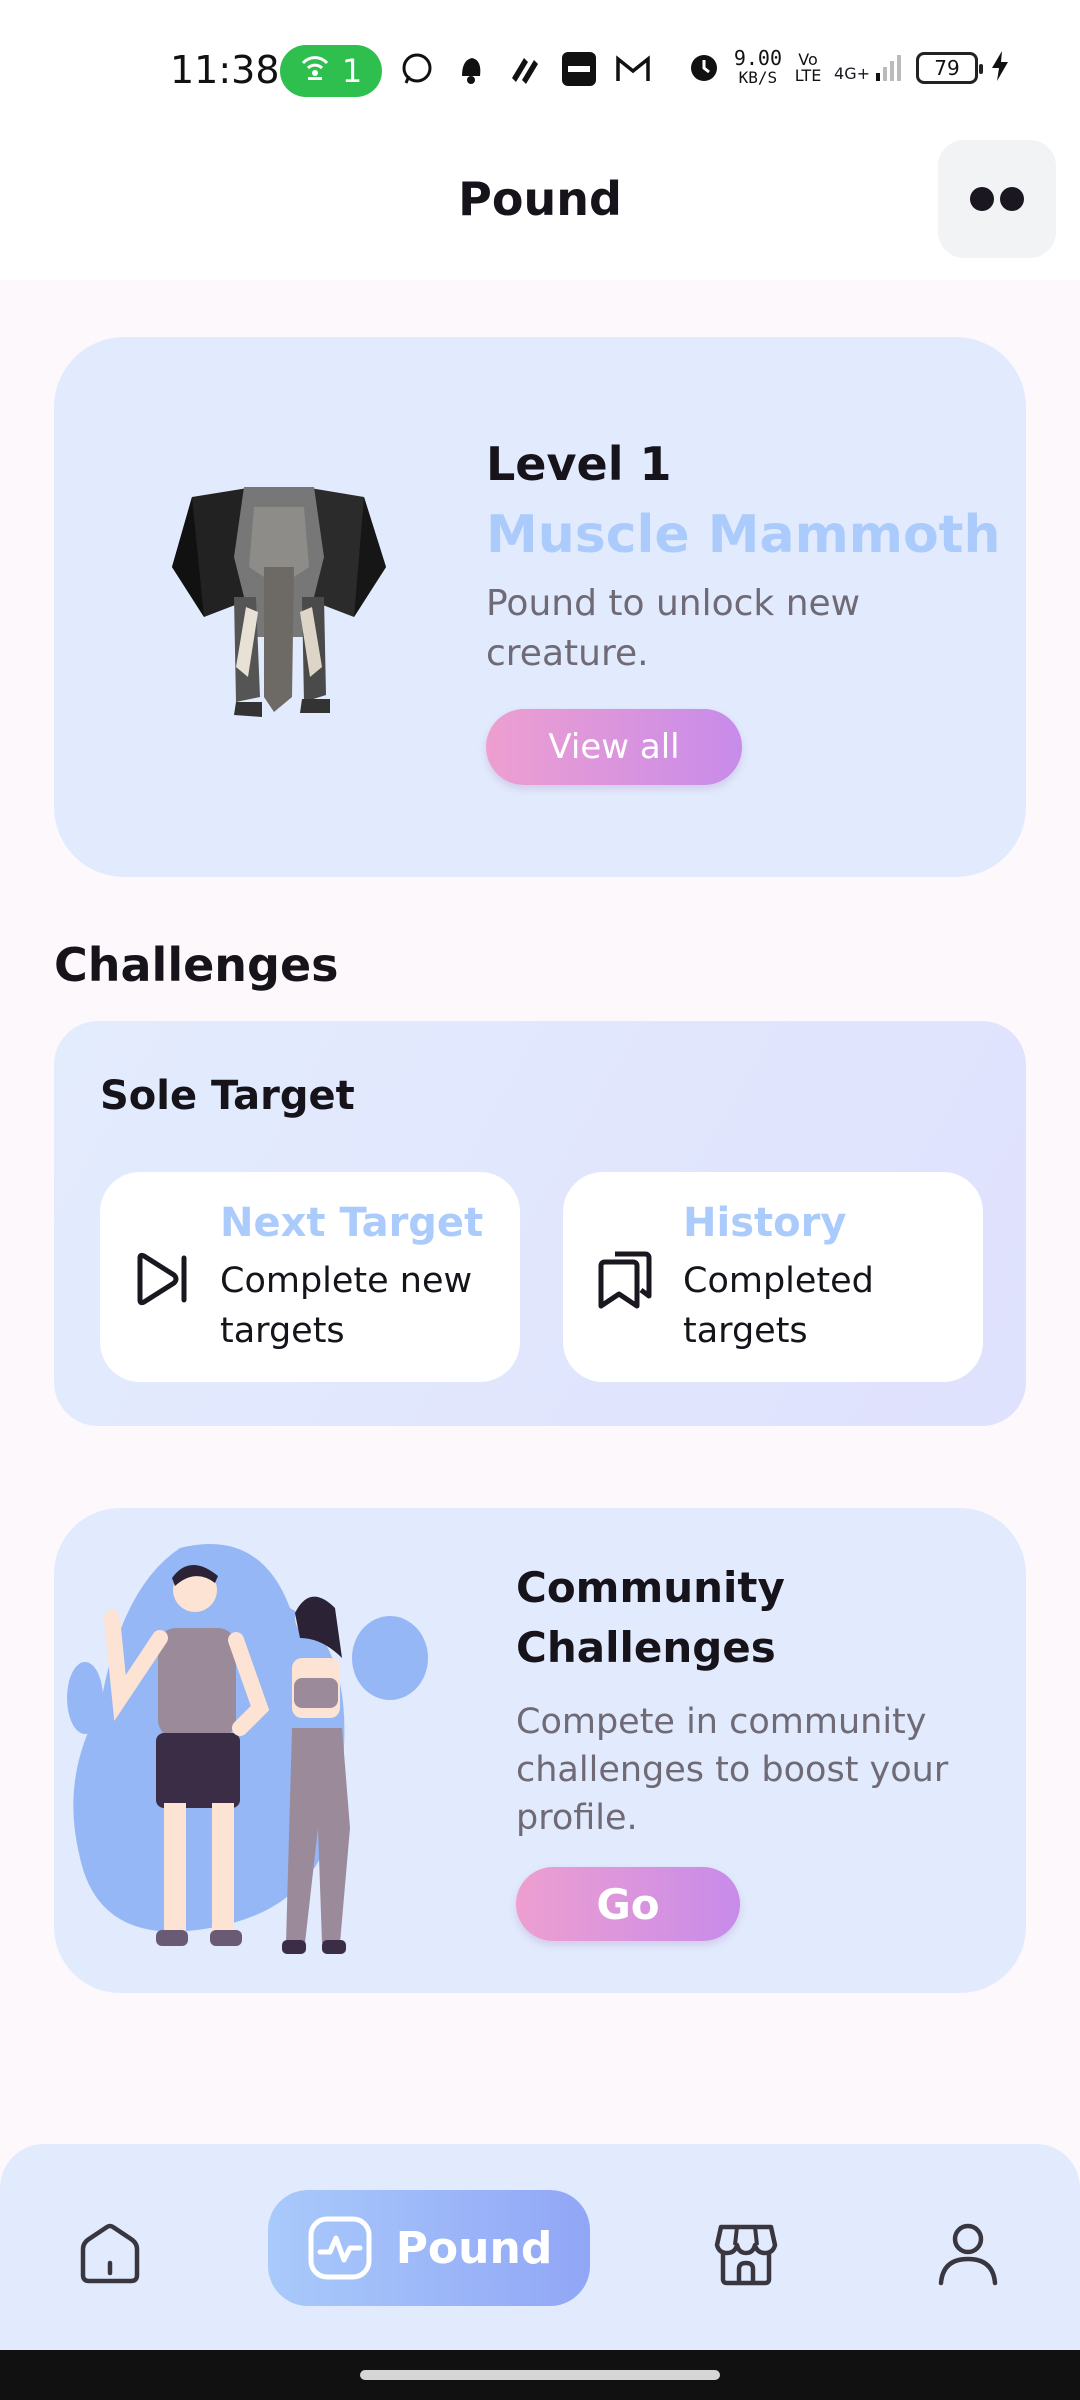  I want to click on hotspot-indicator: 1, so click(331, 71).